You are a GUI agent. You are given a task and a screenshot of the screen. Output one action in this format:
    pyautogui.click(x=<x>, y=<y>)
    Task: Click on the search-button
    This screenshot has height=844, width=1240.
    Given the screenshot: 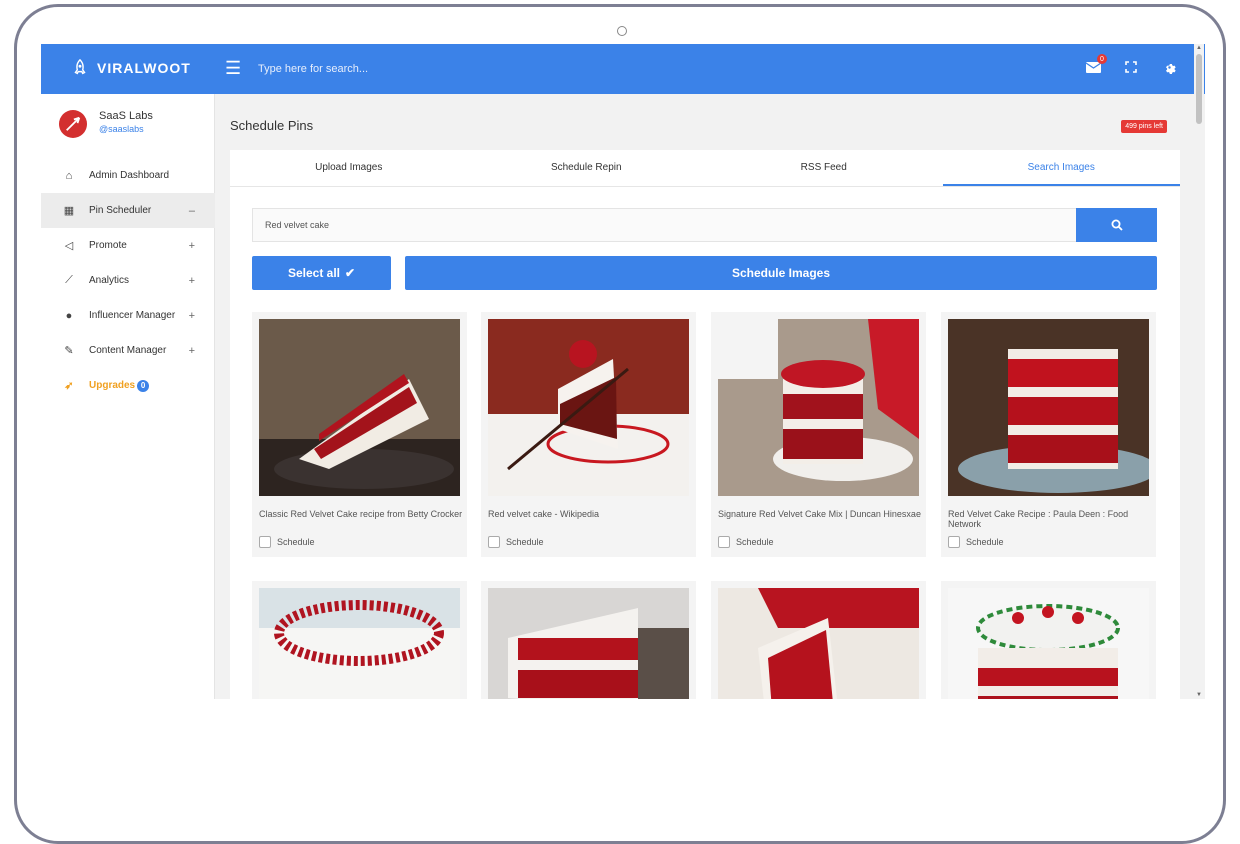 What is the action you would take?
    pyautogui.click(x=1116, y=225)
    